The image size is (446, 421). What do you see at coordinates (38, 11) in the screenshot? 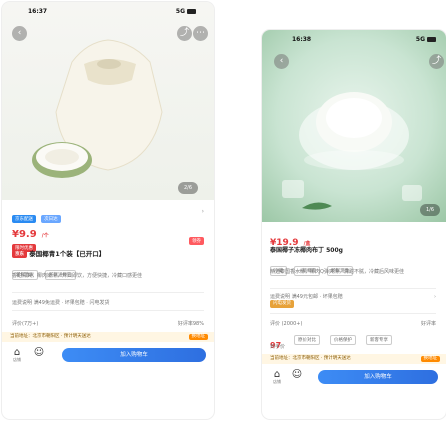
I see `status-time: 16:37` at bounding box center [38, 11].